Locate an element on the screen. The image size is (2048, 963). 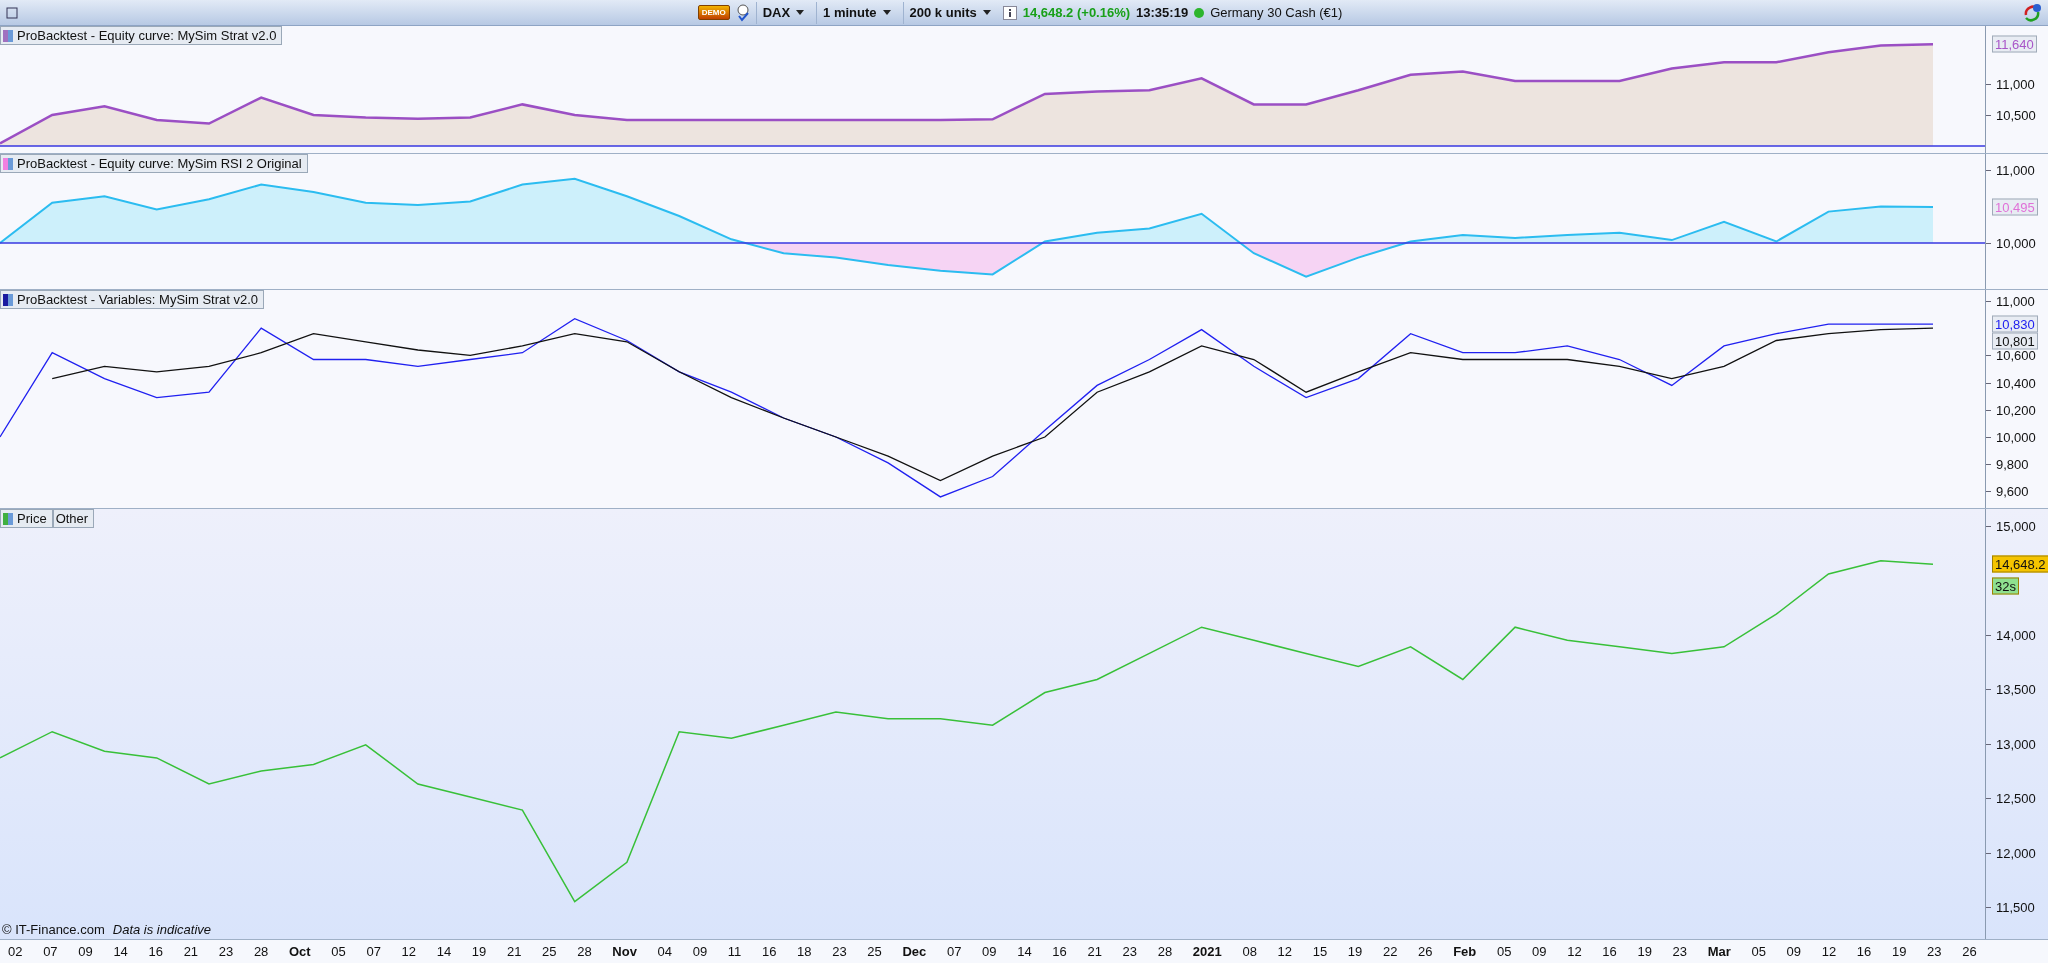
axis-date-label: 22 is located at coordinates (1390, 951).